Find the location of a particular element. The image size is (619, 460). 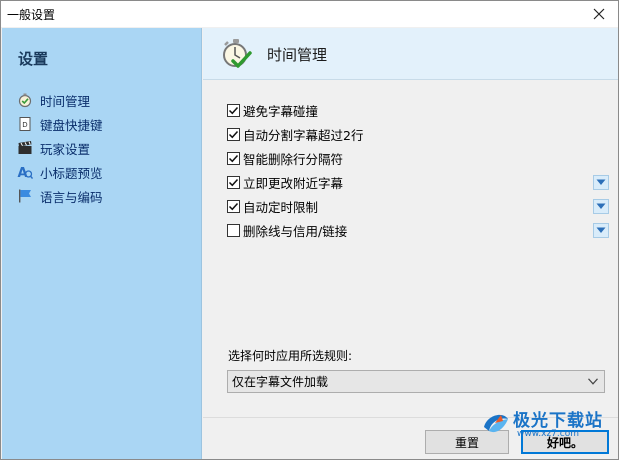

stopwatch-check-icon is located at coordinates (236, 54).